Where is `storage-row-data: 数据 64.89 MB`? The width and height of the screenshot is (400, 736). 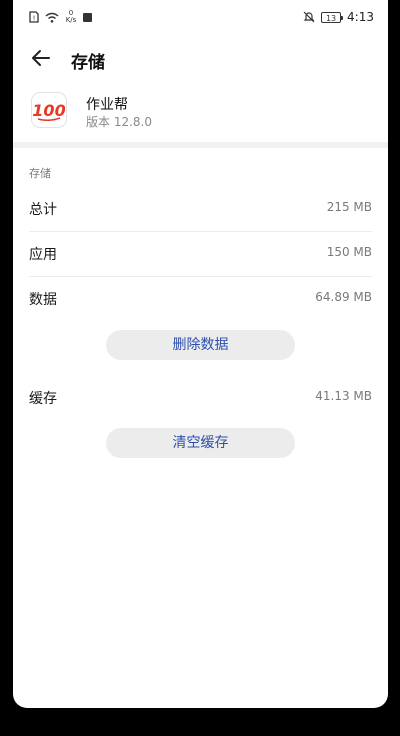
storage-row-data: 数据 64.89 MB is located at coordinates (200, 299).